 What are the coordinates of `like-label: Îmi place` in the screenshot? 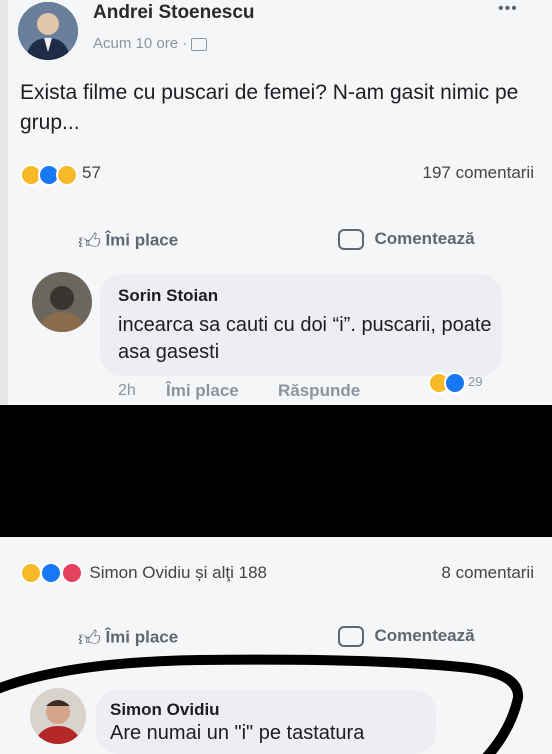 It's located at (142, 240).